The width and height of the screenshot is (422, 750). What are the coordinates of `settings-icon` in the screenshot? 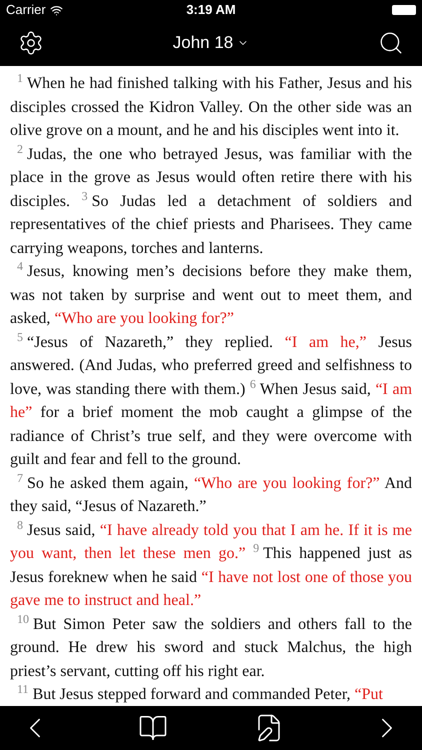 It's located at (31, 43).